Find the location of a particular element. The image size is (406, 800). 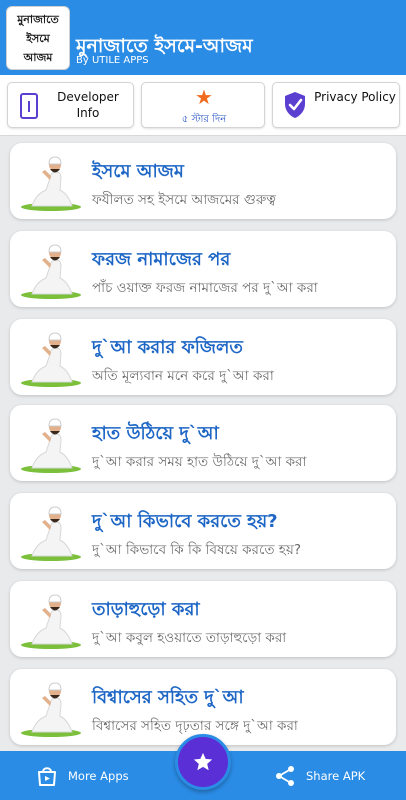

item-title: ফরজ নামাজের পর is located at coordinates (161, 259).